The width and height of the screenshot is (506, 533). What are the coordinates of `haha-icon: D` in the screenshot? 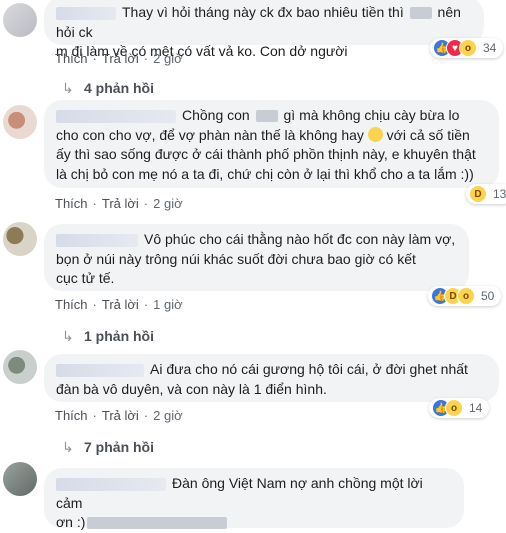 It's located at (478, 194).